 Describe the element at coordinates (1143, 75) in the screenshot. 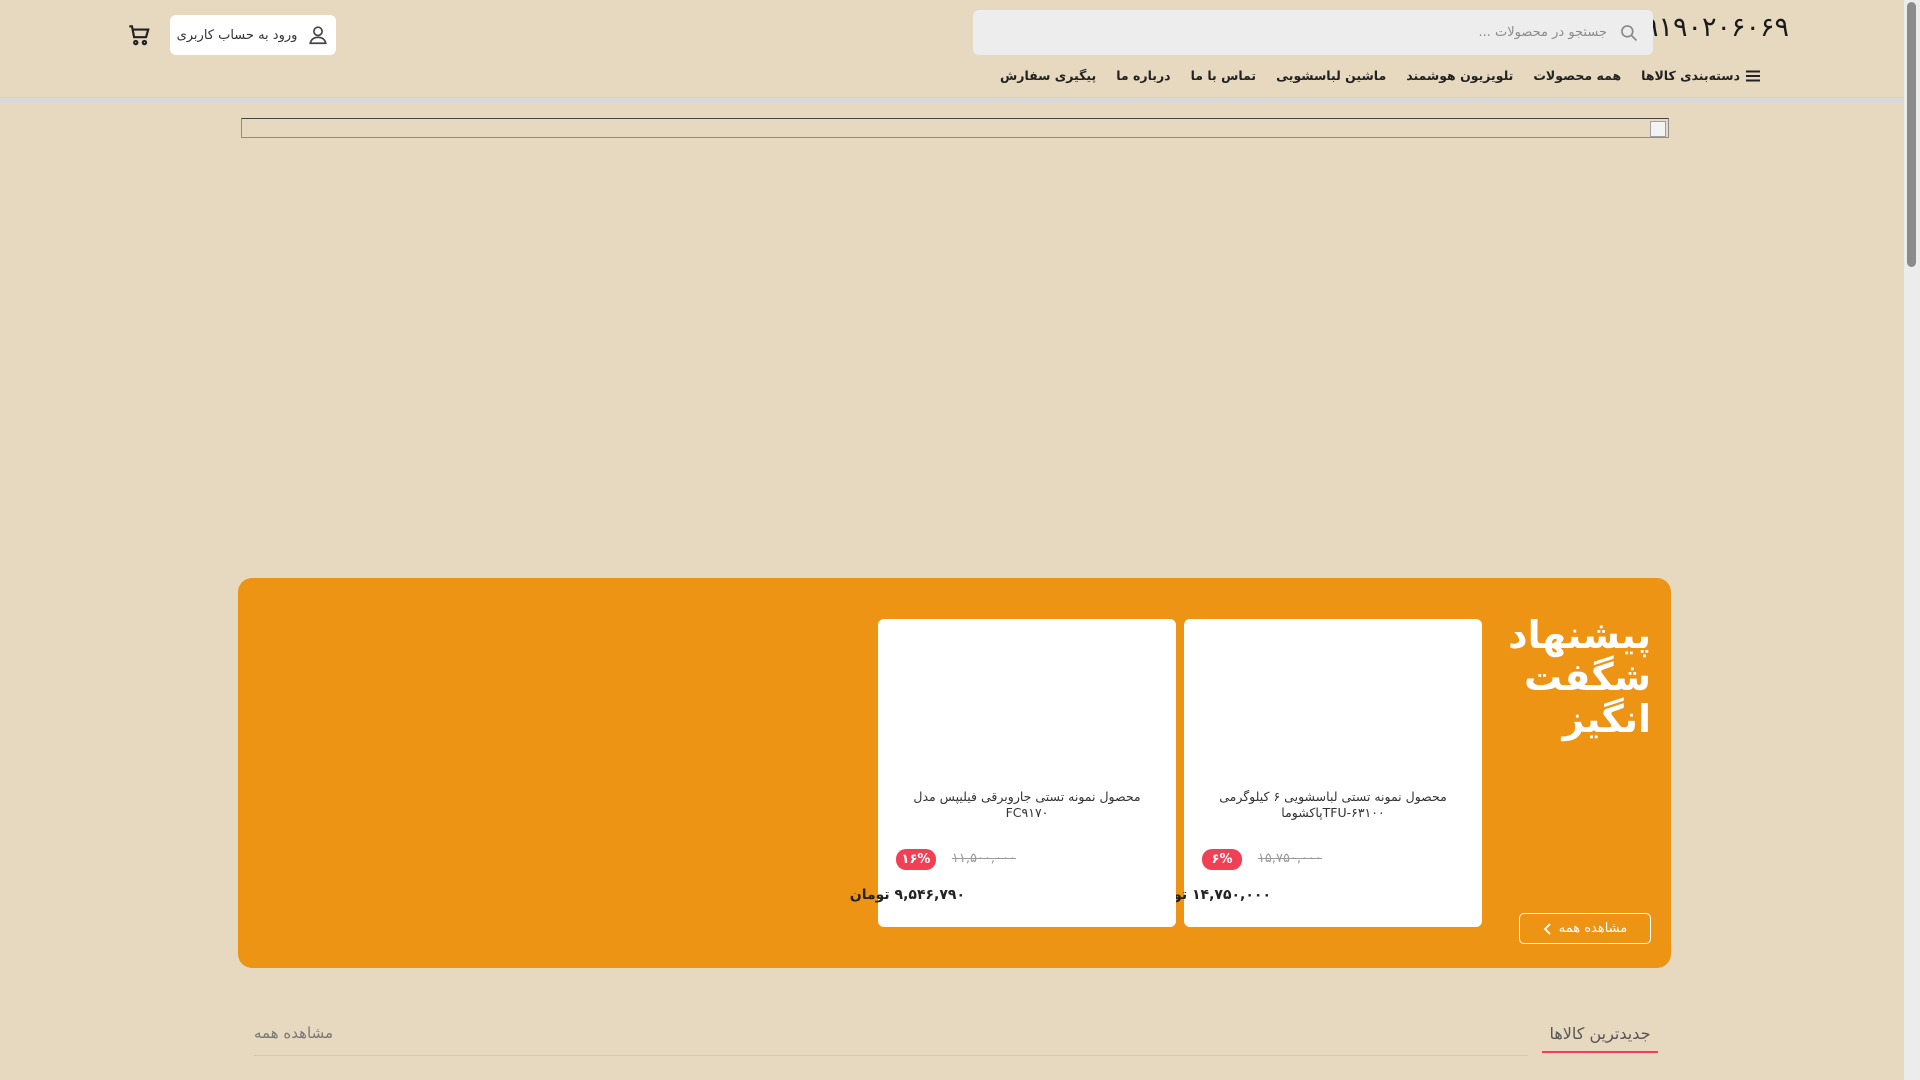

I see `nav-item-about: درباره ما` at that location.